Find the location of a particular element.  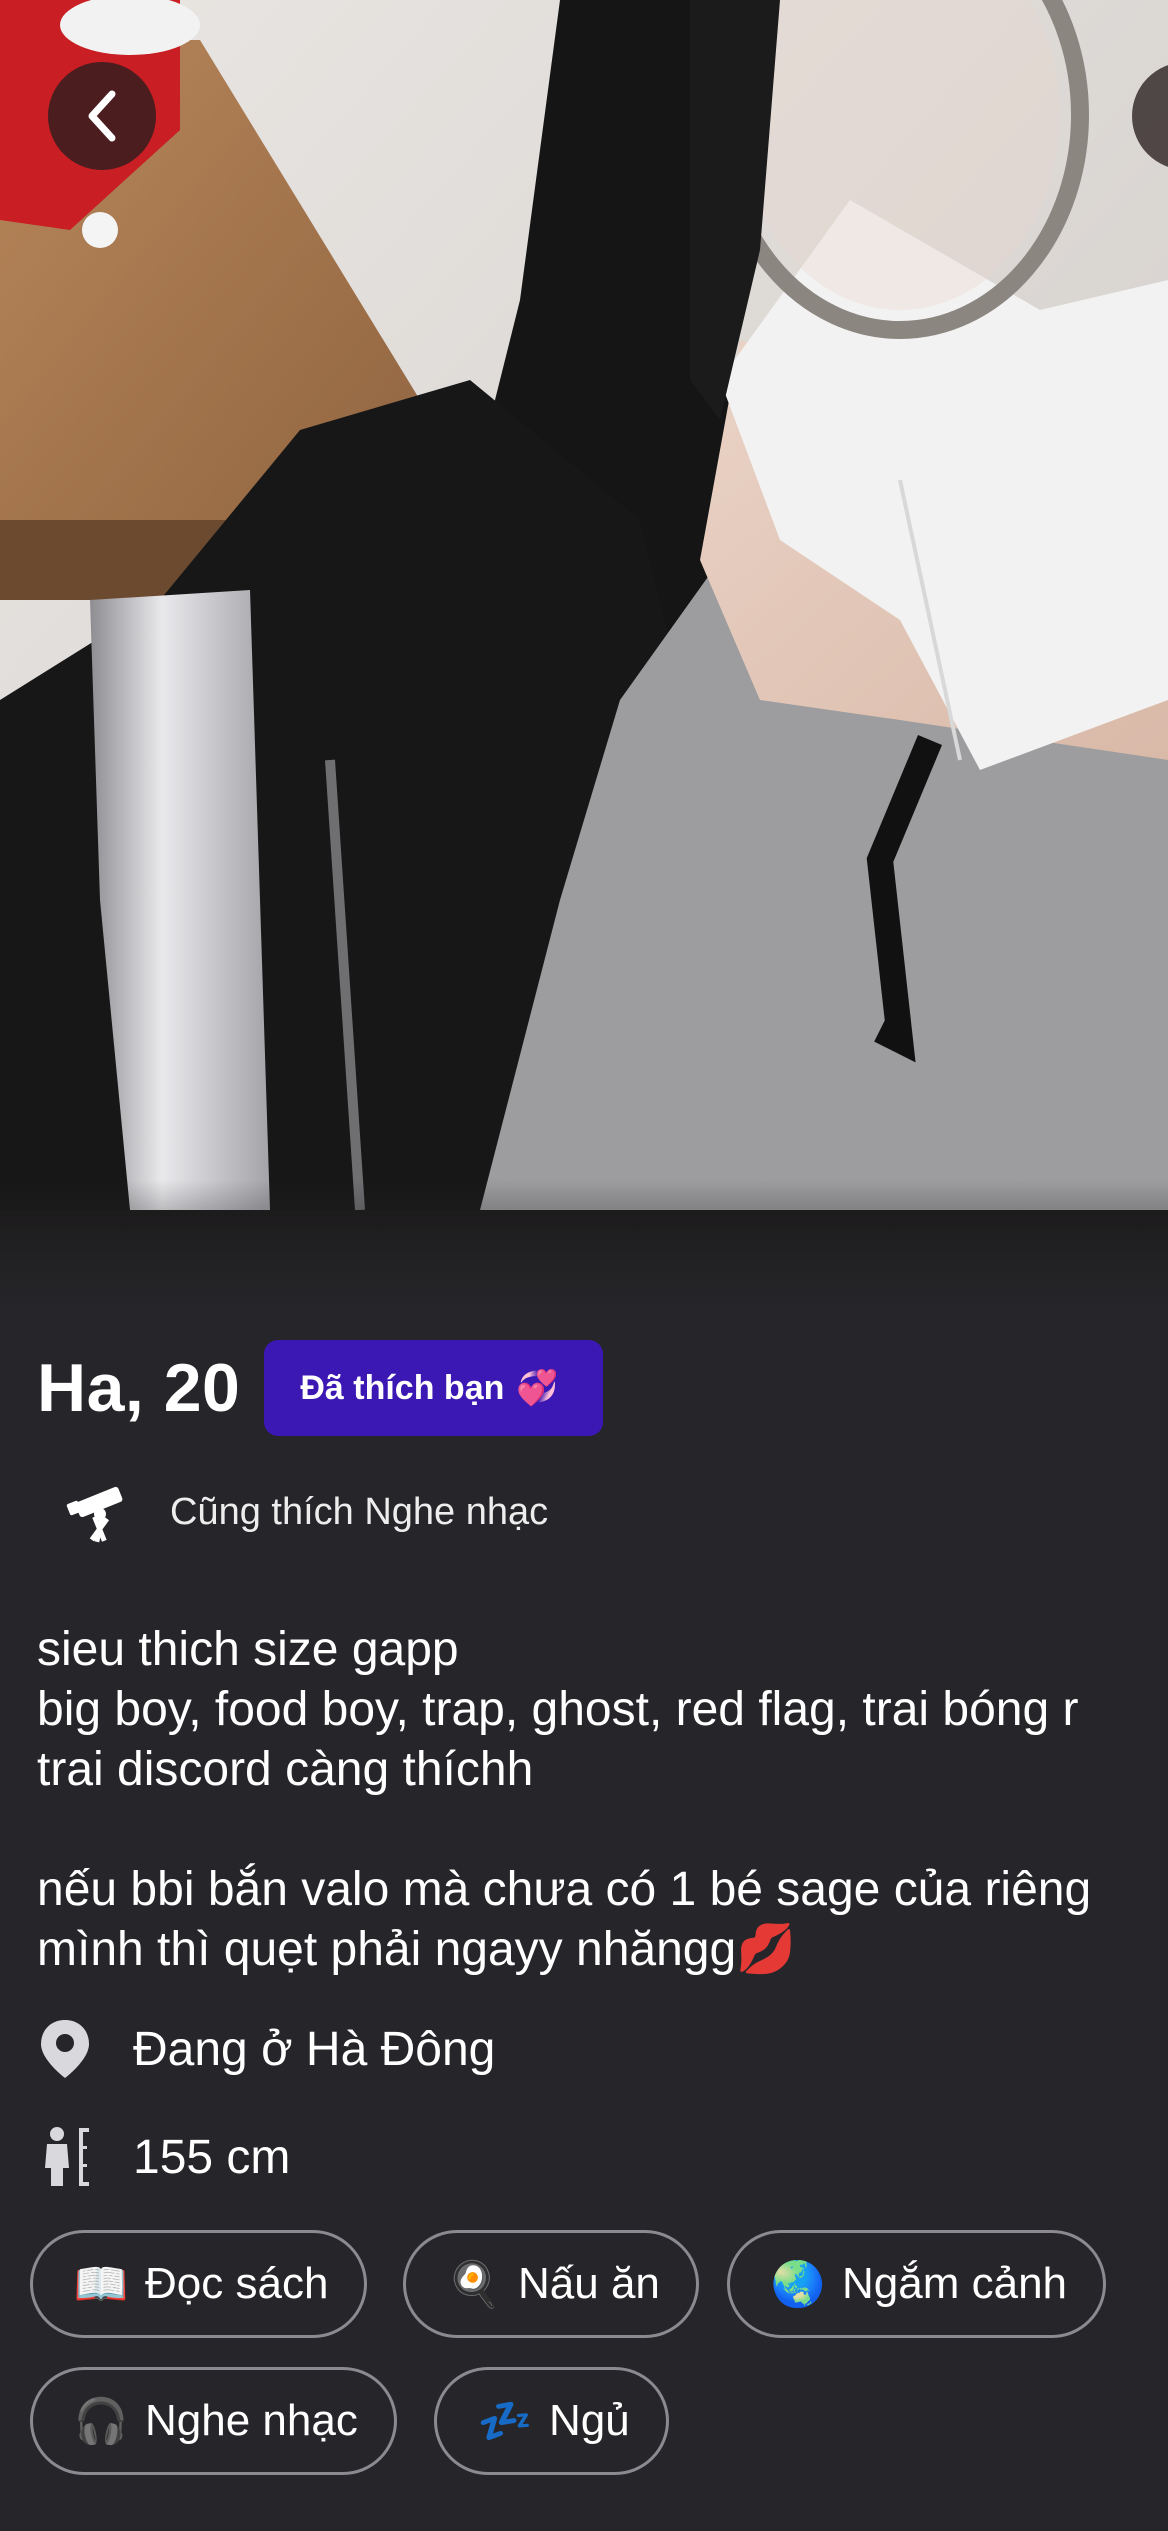

profile-header: Ha, 20 Đã thích bạn 💞 is located at coordinates (320, 1388).